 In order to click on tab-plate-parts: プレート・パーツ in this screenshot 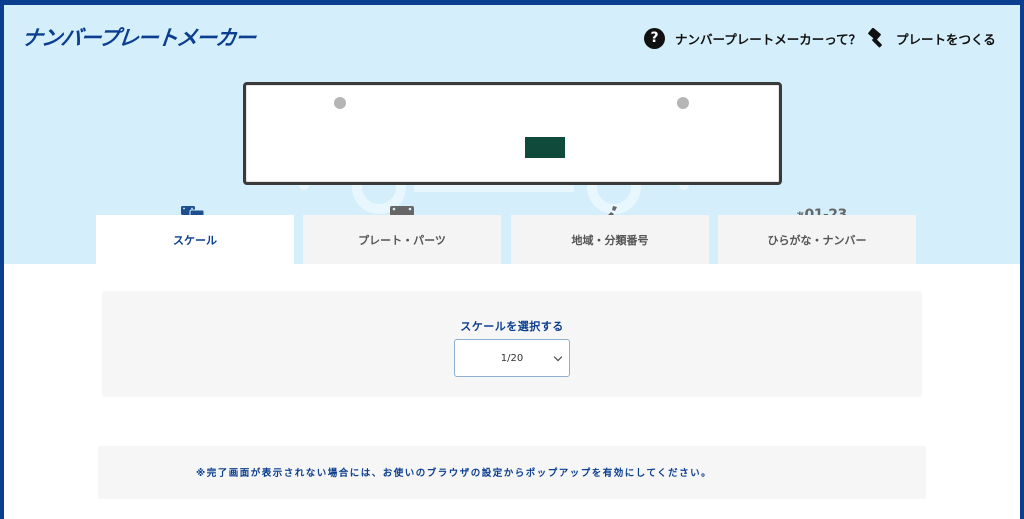, I will do `click(402, 239)`.